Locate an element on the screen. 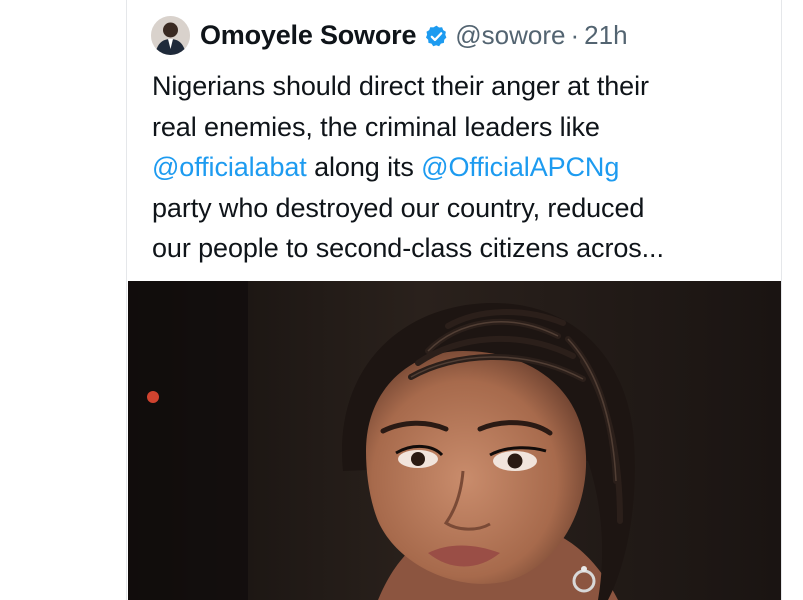 Image resolution: width=803 pixels, height=600 pixels. author-handle: @sowore is located at coordinates (510, 35).